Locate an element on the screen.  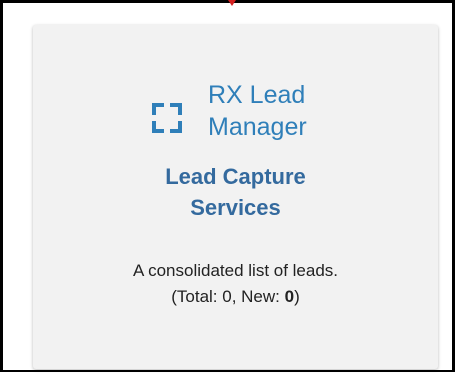
pointer-arrow-icon is located at coordinates (232, 3).